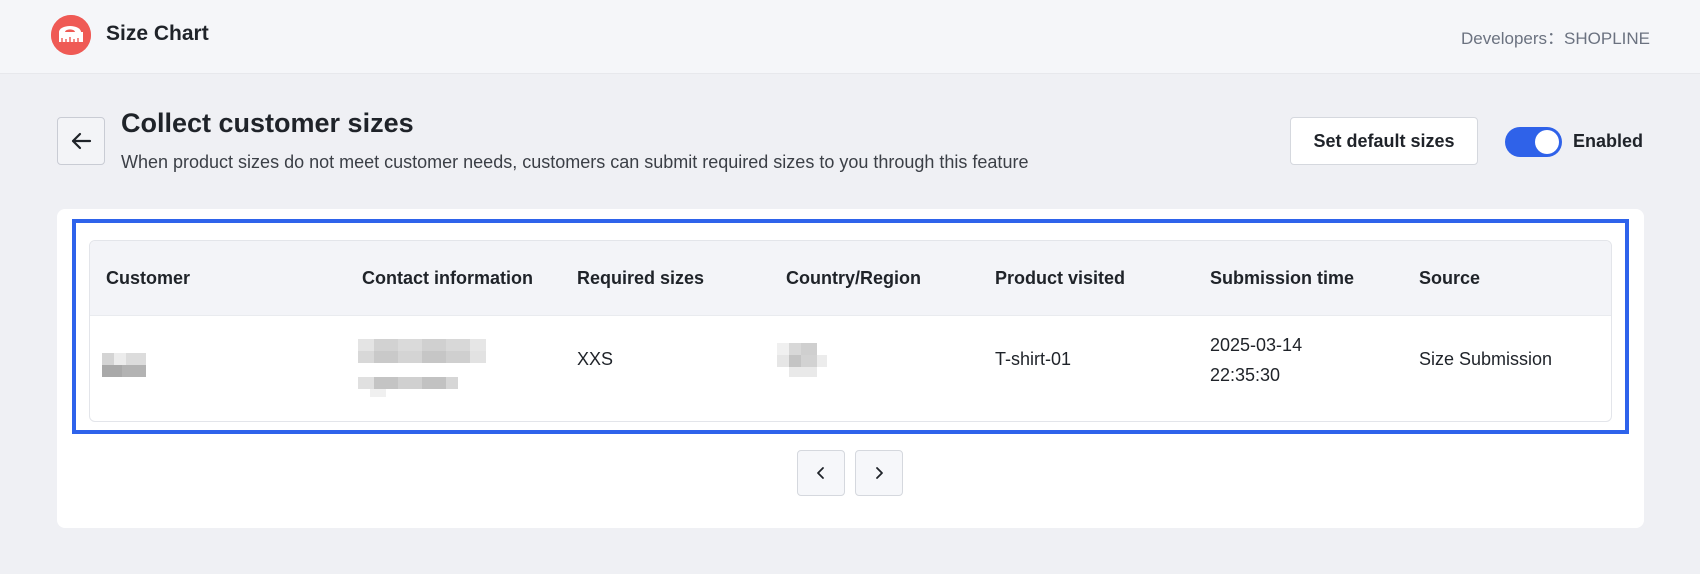 This screenshot has height=574, width=1700. I want to click on set-default-sizes-button: Set default sizes, so click(1384, 141).